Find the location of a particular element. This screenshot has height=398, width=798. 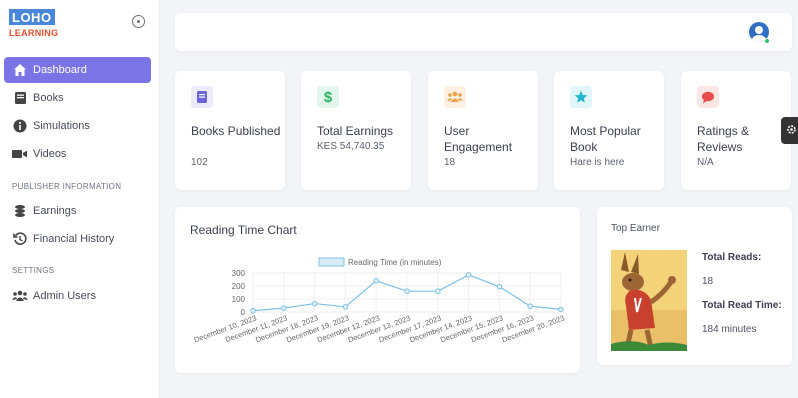

sidebar-item-admin-users: Admin Users is located at coordinates (77, 296).